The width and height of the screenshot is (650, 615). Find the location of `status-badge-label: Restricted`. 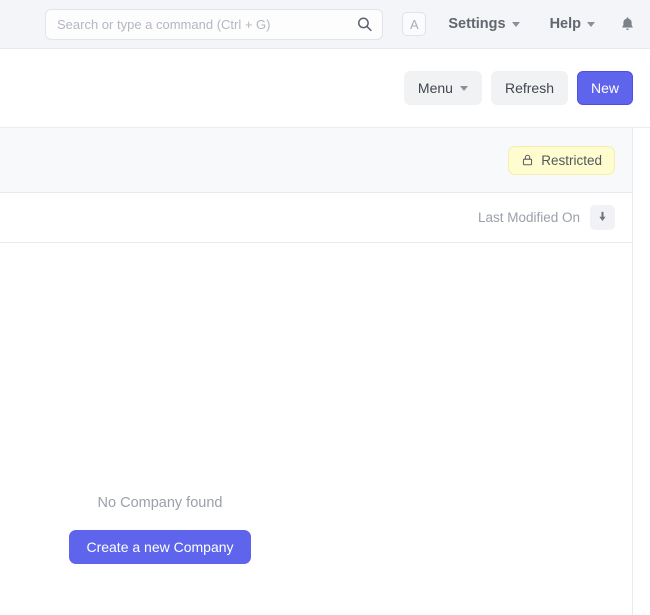

status-badge-label: Restricted is located at coordinates (571, 160).